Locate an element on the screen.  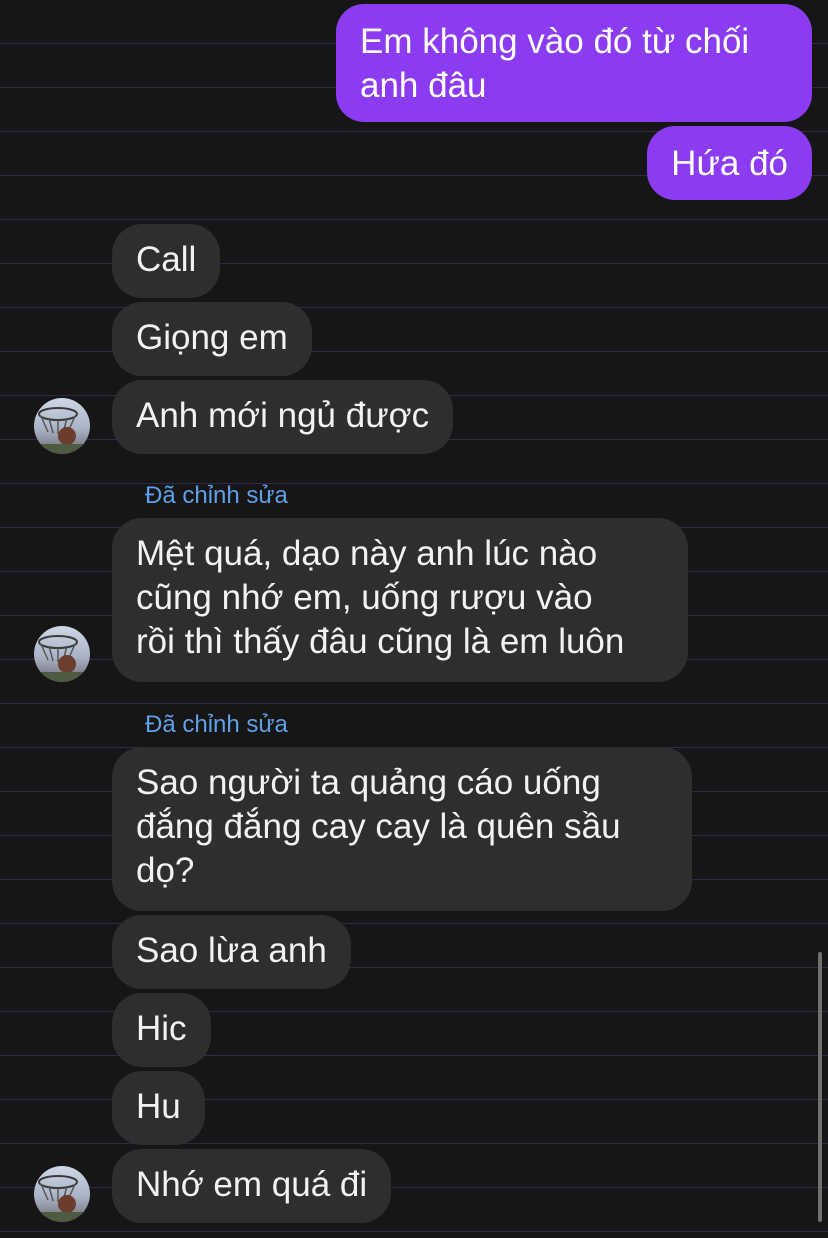
outgoing-message-bubble: Hứa đó is located at coordinates (729, 163).